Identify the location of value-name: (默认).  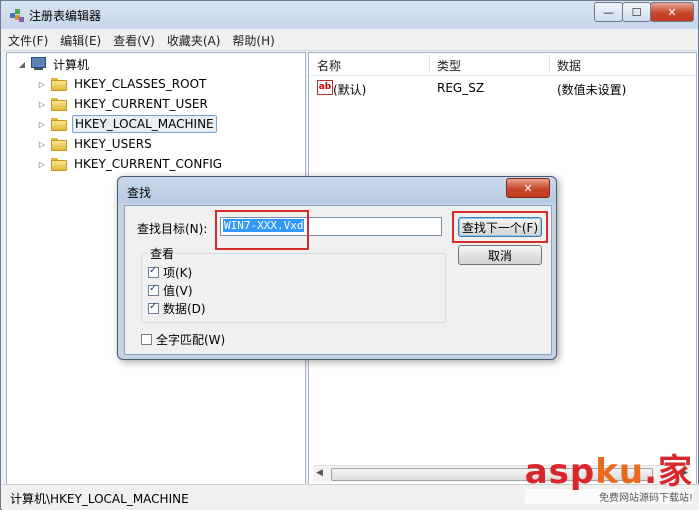
(350, 90).